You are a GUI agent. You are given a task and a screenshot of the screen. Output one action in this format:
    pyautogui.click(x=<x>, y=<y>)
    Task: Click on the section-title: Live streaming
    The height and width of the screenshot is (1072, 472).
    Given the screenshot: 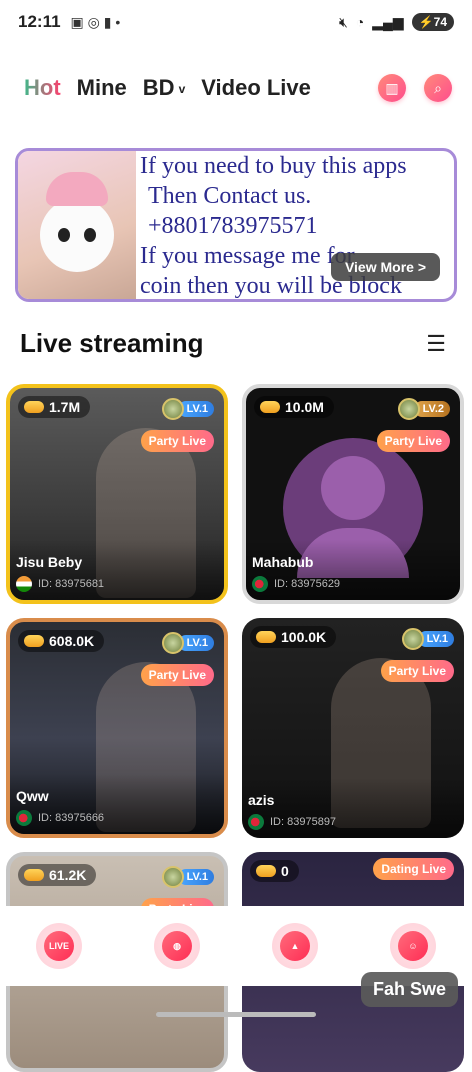 What is the action you would take?
    pyautogui.click(x=112, y=343)
    